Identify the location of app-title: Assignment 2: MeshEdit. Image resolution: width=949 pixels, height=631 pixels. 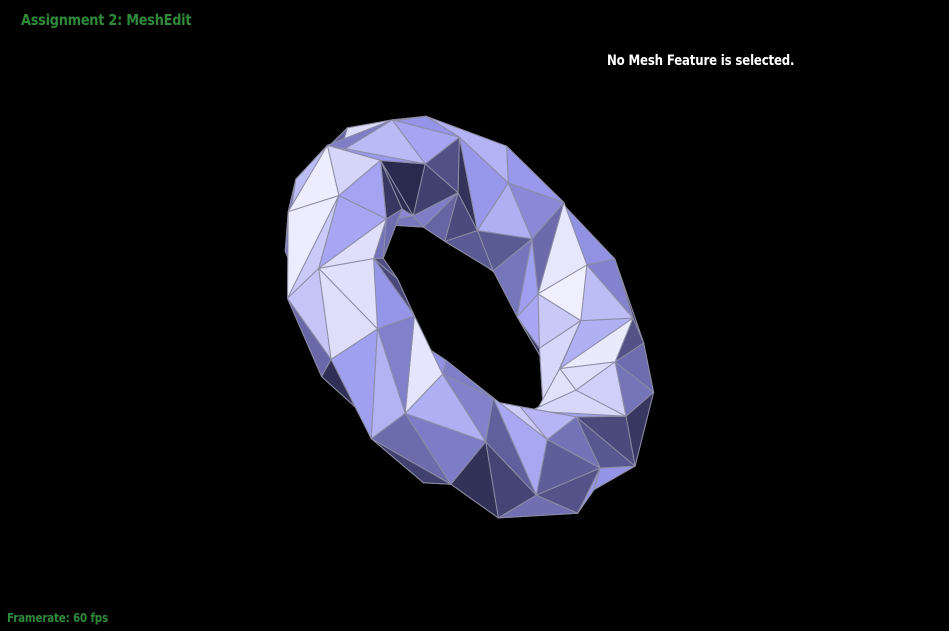
(106, 20).